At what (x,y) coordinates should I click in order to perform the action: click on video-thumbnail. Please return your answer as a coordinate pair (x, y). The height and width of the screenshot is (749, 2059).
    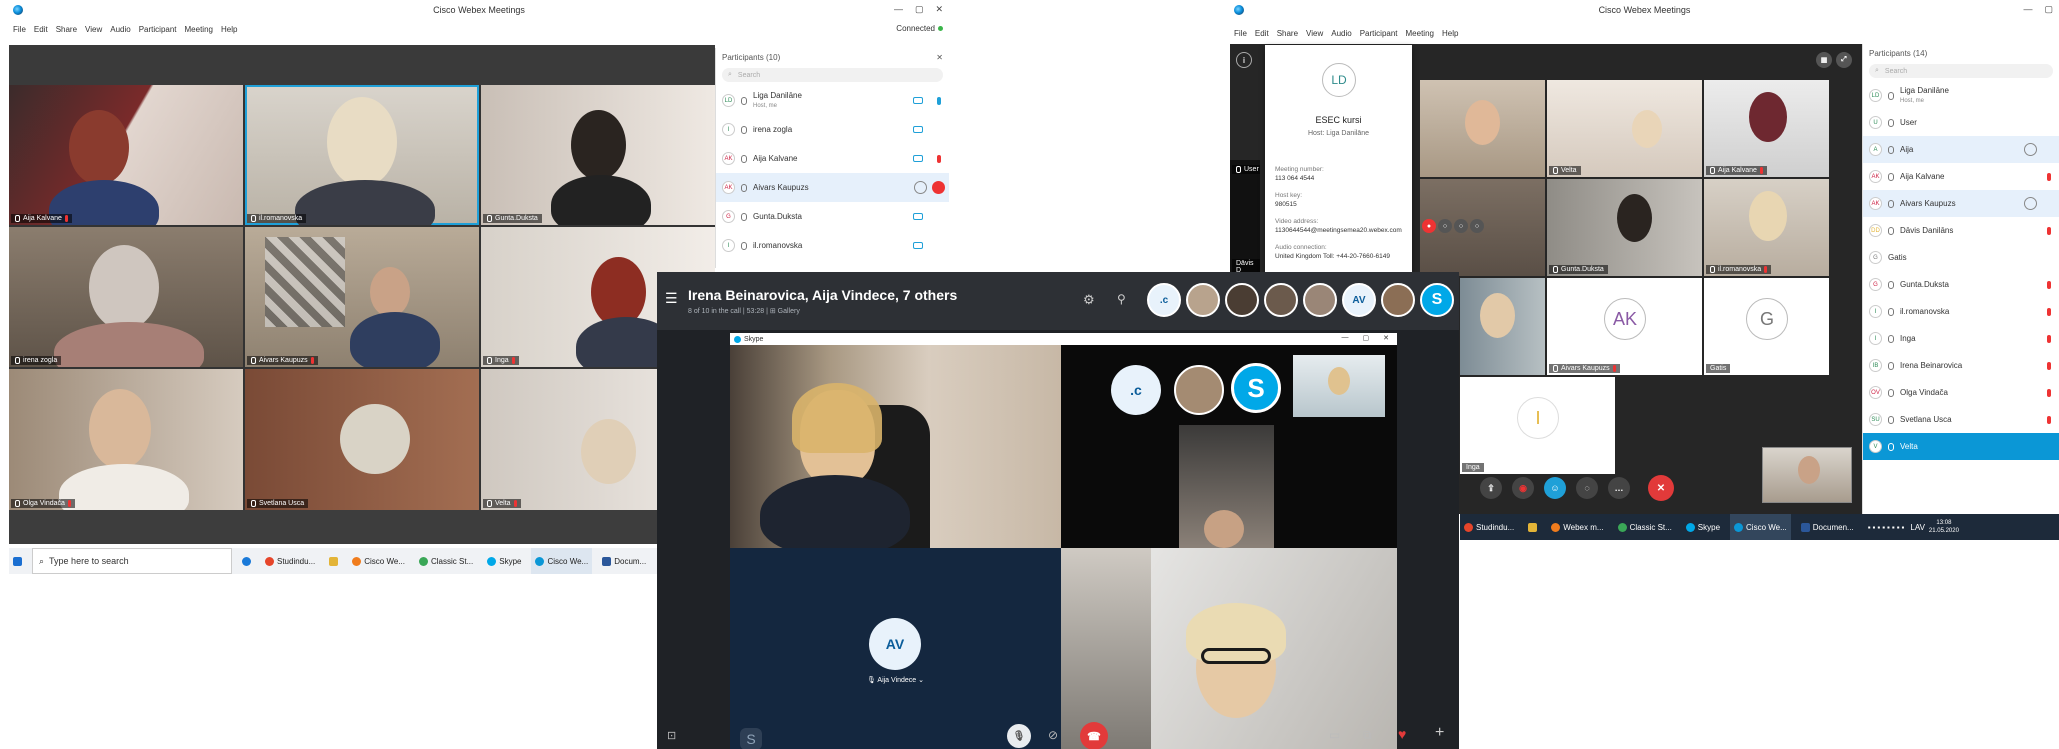
    Looking at the image, I should click on (1339, 386).